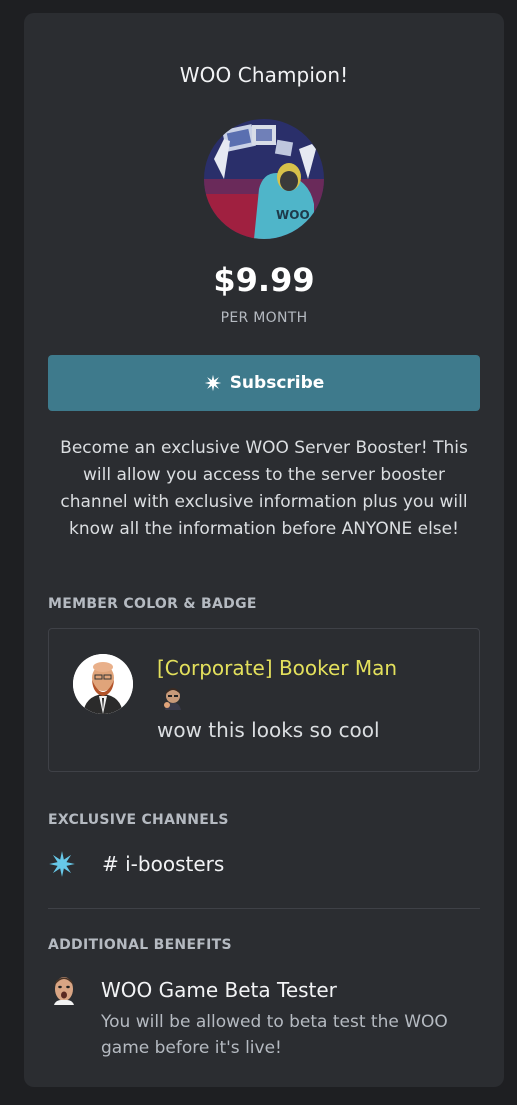 Image resolution: width=517 pixels, height=1105 pixels. What do you see at coordinates (264, 280) in the screenshot?
I see `tier-price: $9.99` at bounding box center [264, 280].